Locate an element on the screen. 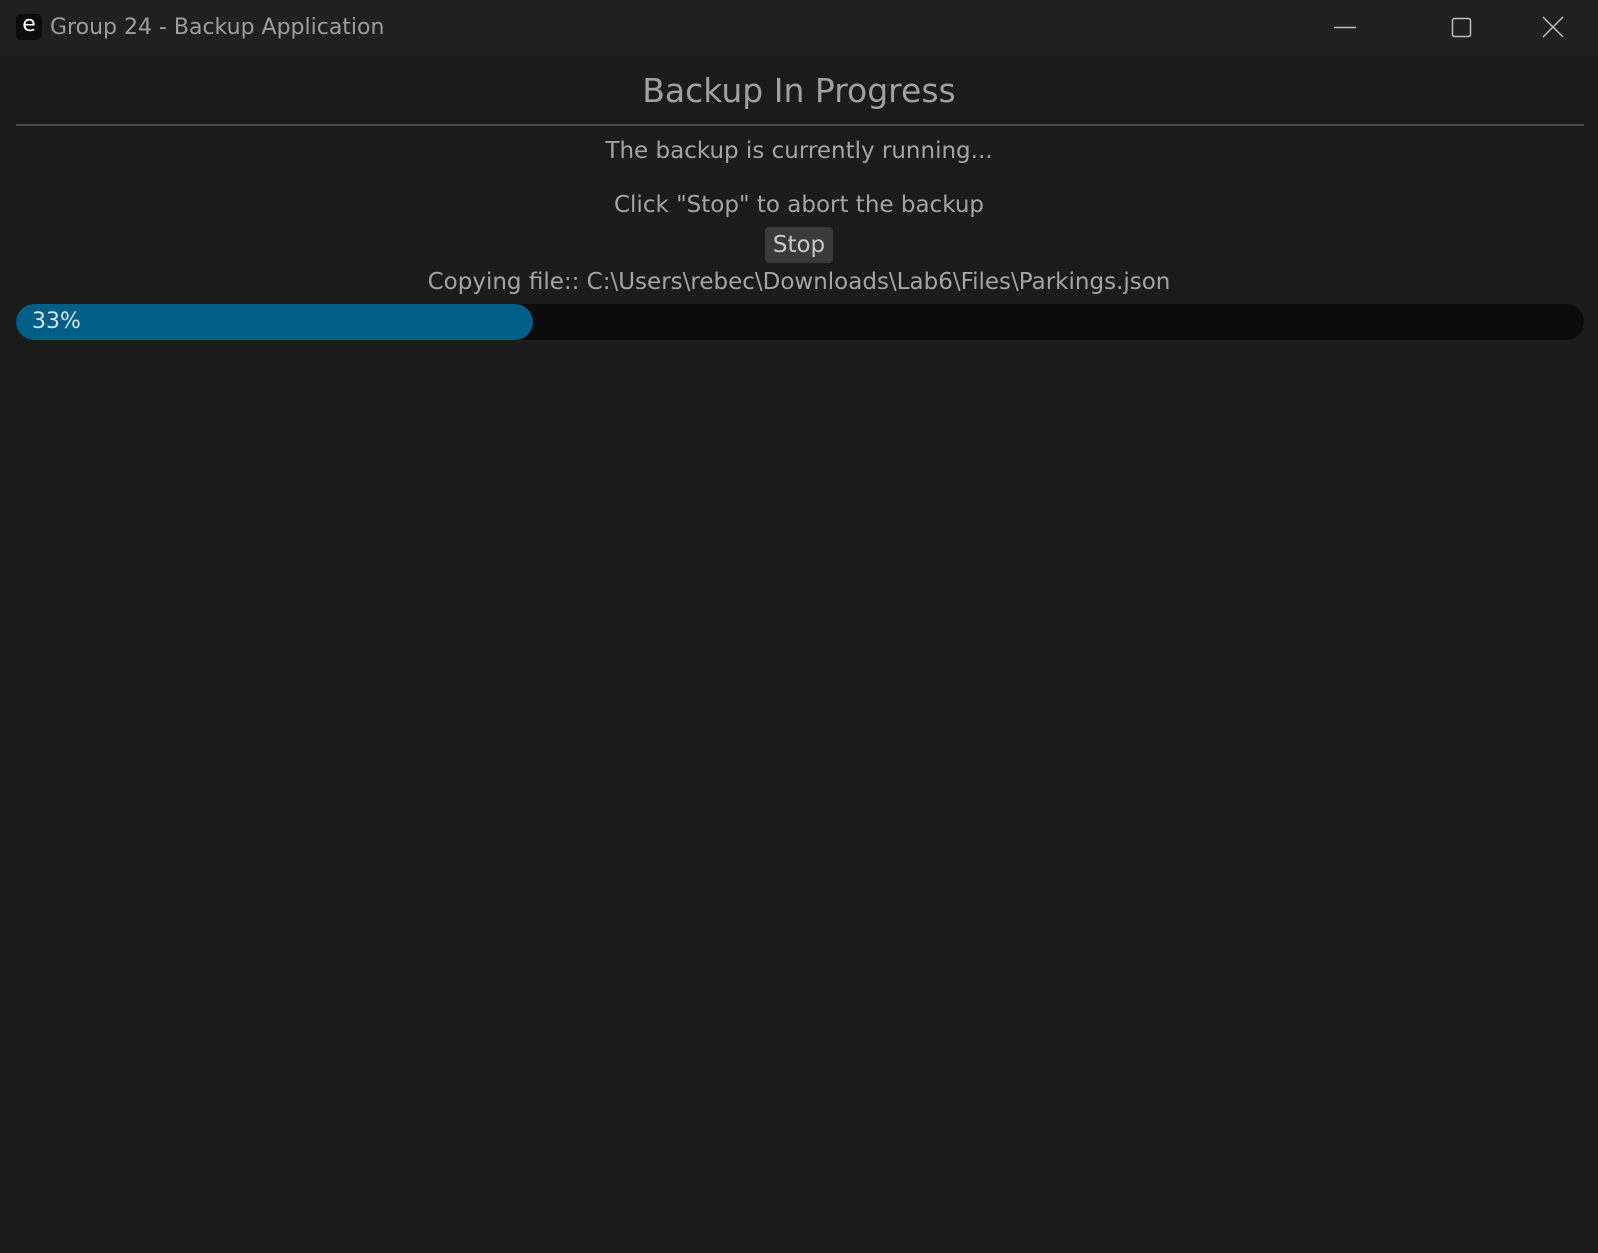  maximize-button is located at coordinates (1460, 28).